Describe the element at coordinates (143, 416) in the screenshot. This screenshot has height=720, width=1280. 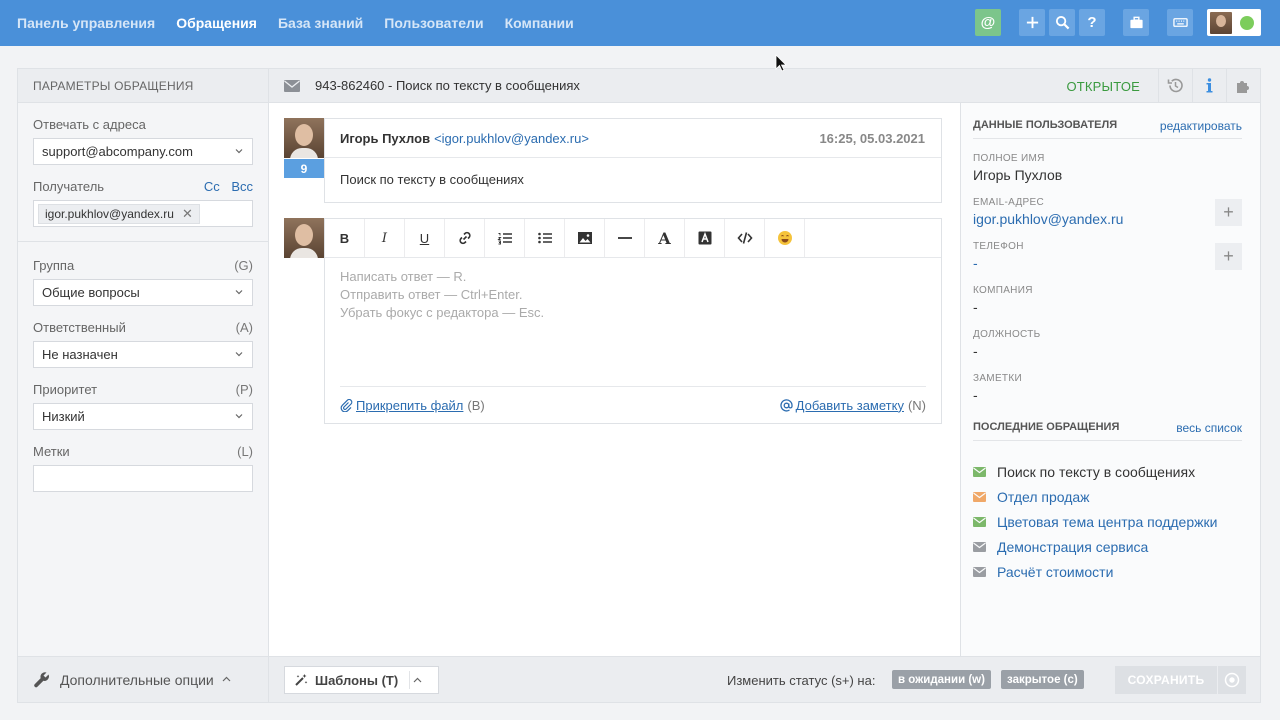
I see `priority-select: Низкий` at that location.